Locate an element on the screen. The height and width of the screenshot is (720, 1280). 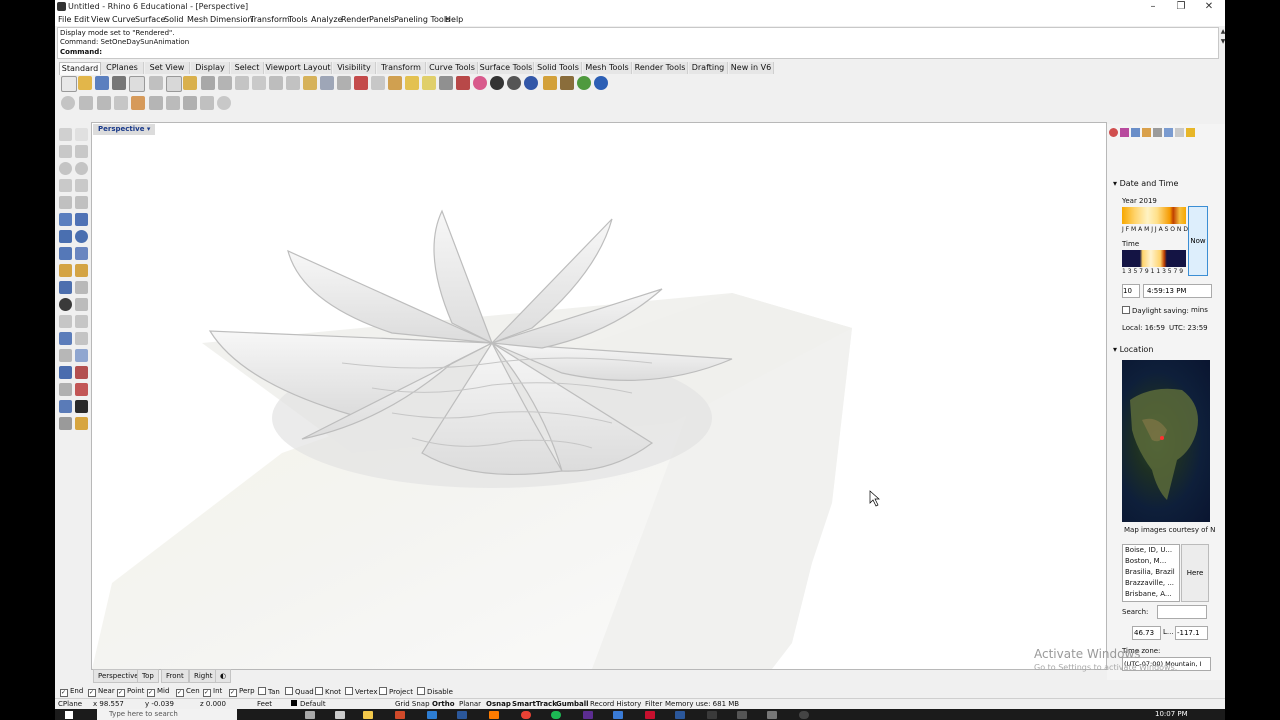
check-icon is located at coordinates (68, 103).